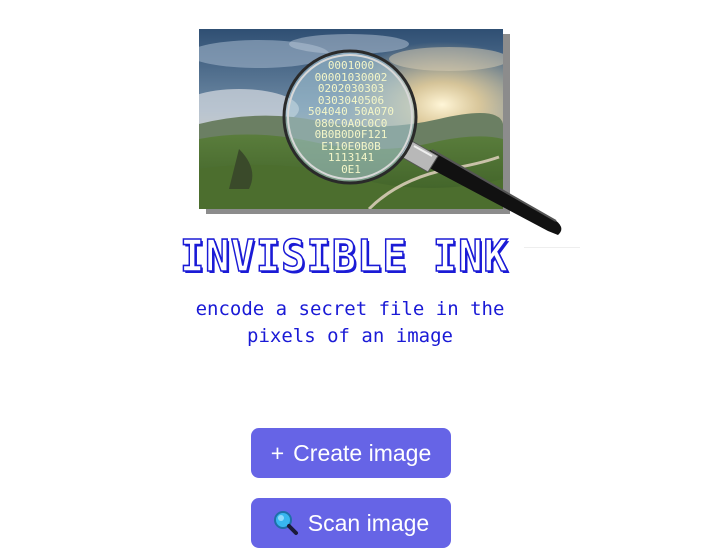 This screenshot has width=708, height=559. What do you see at coordinates (351, 88) in the screenshot?
I see `hex-line: 0202030303` at bounding box center [351, 88].